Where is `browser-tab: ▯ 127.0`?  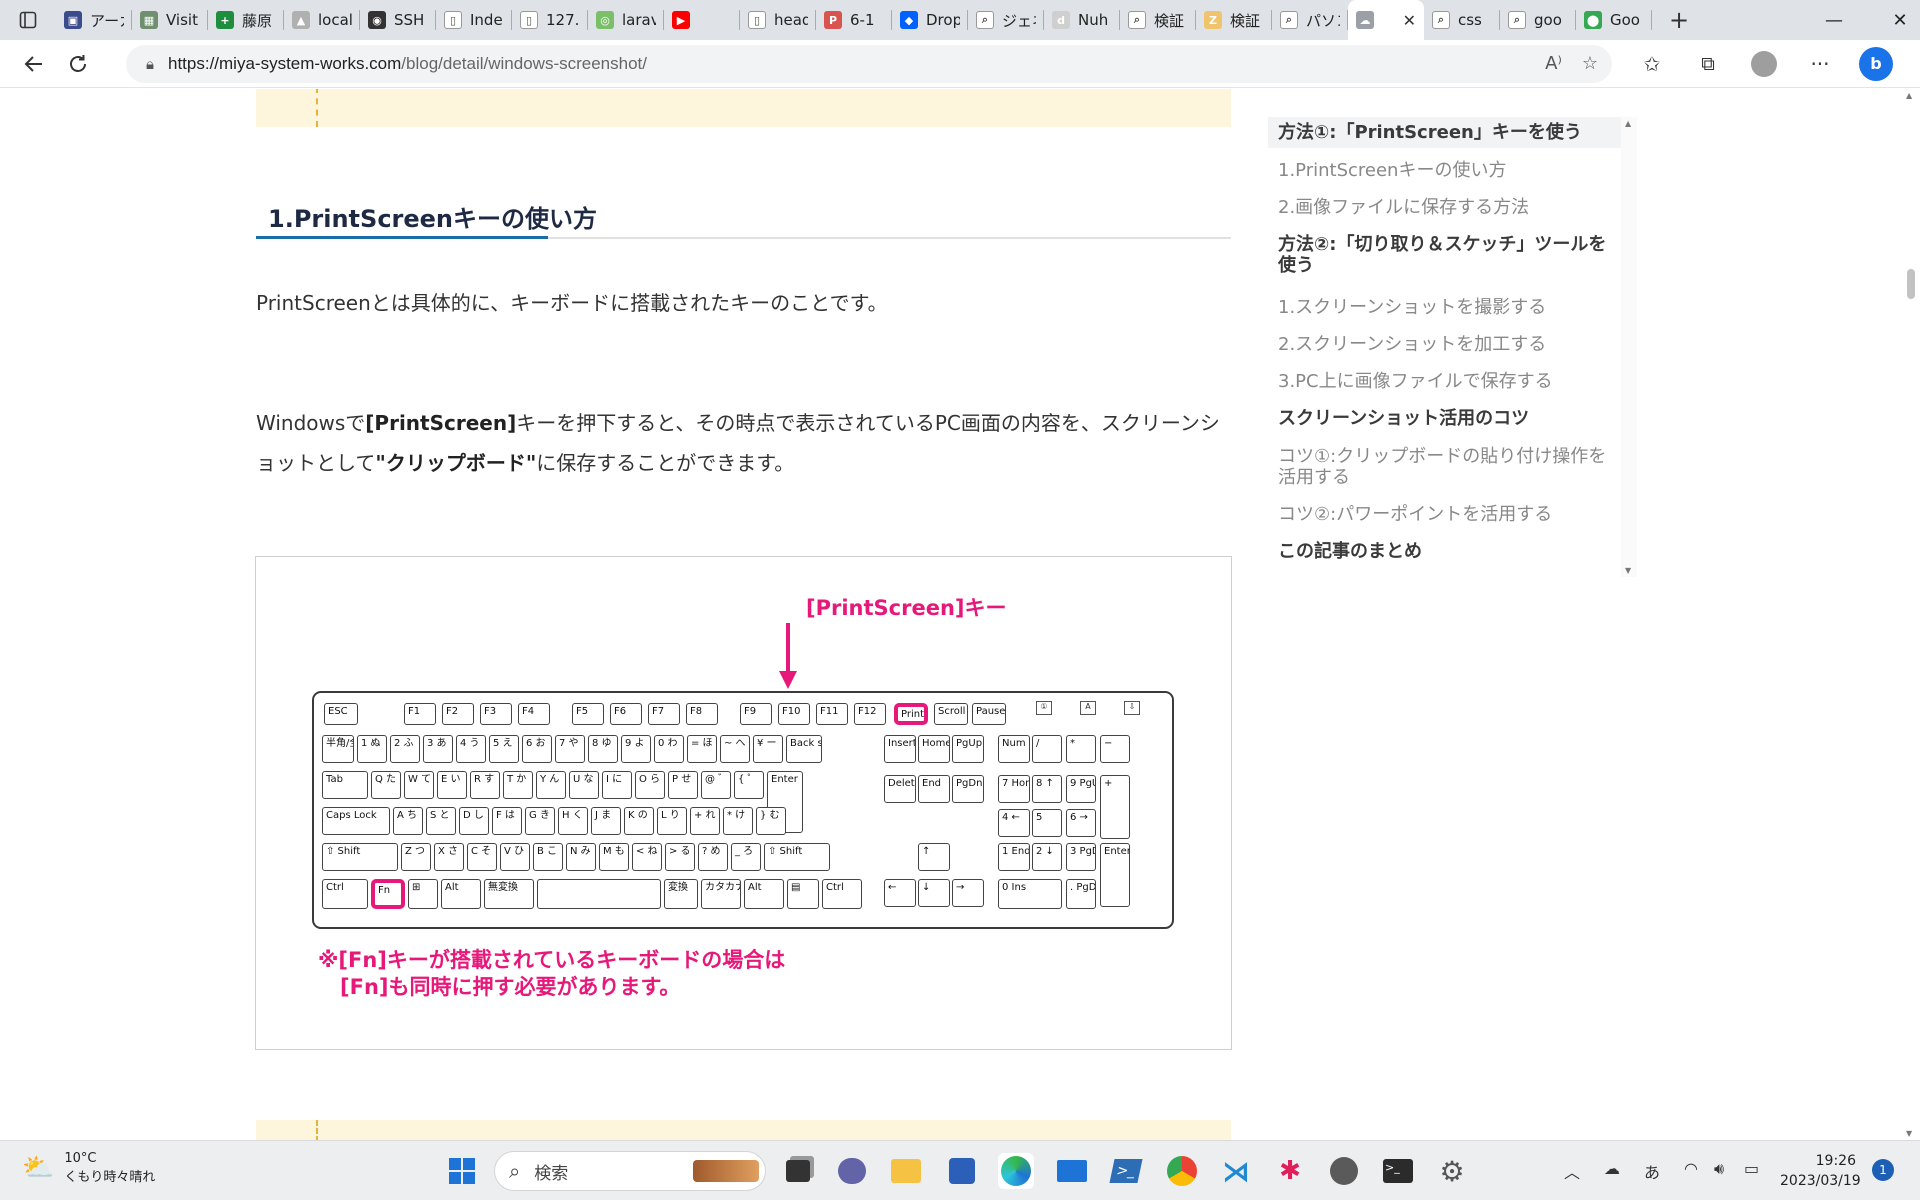
browser-tab: ▯ 127.0 is located at coordinates (550, 20).